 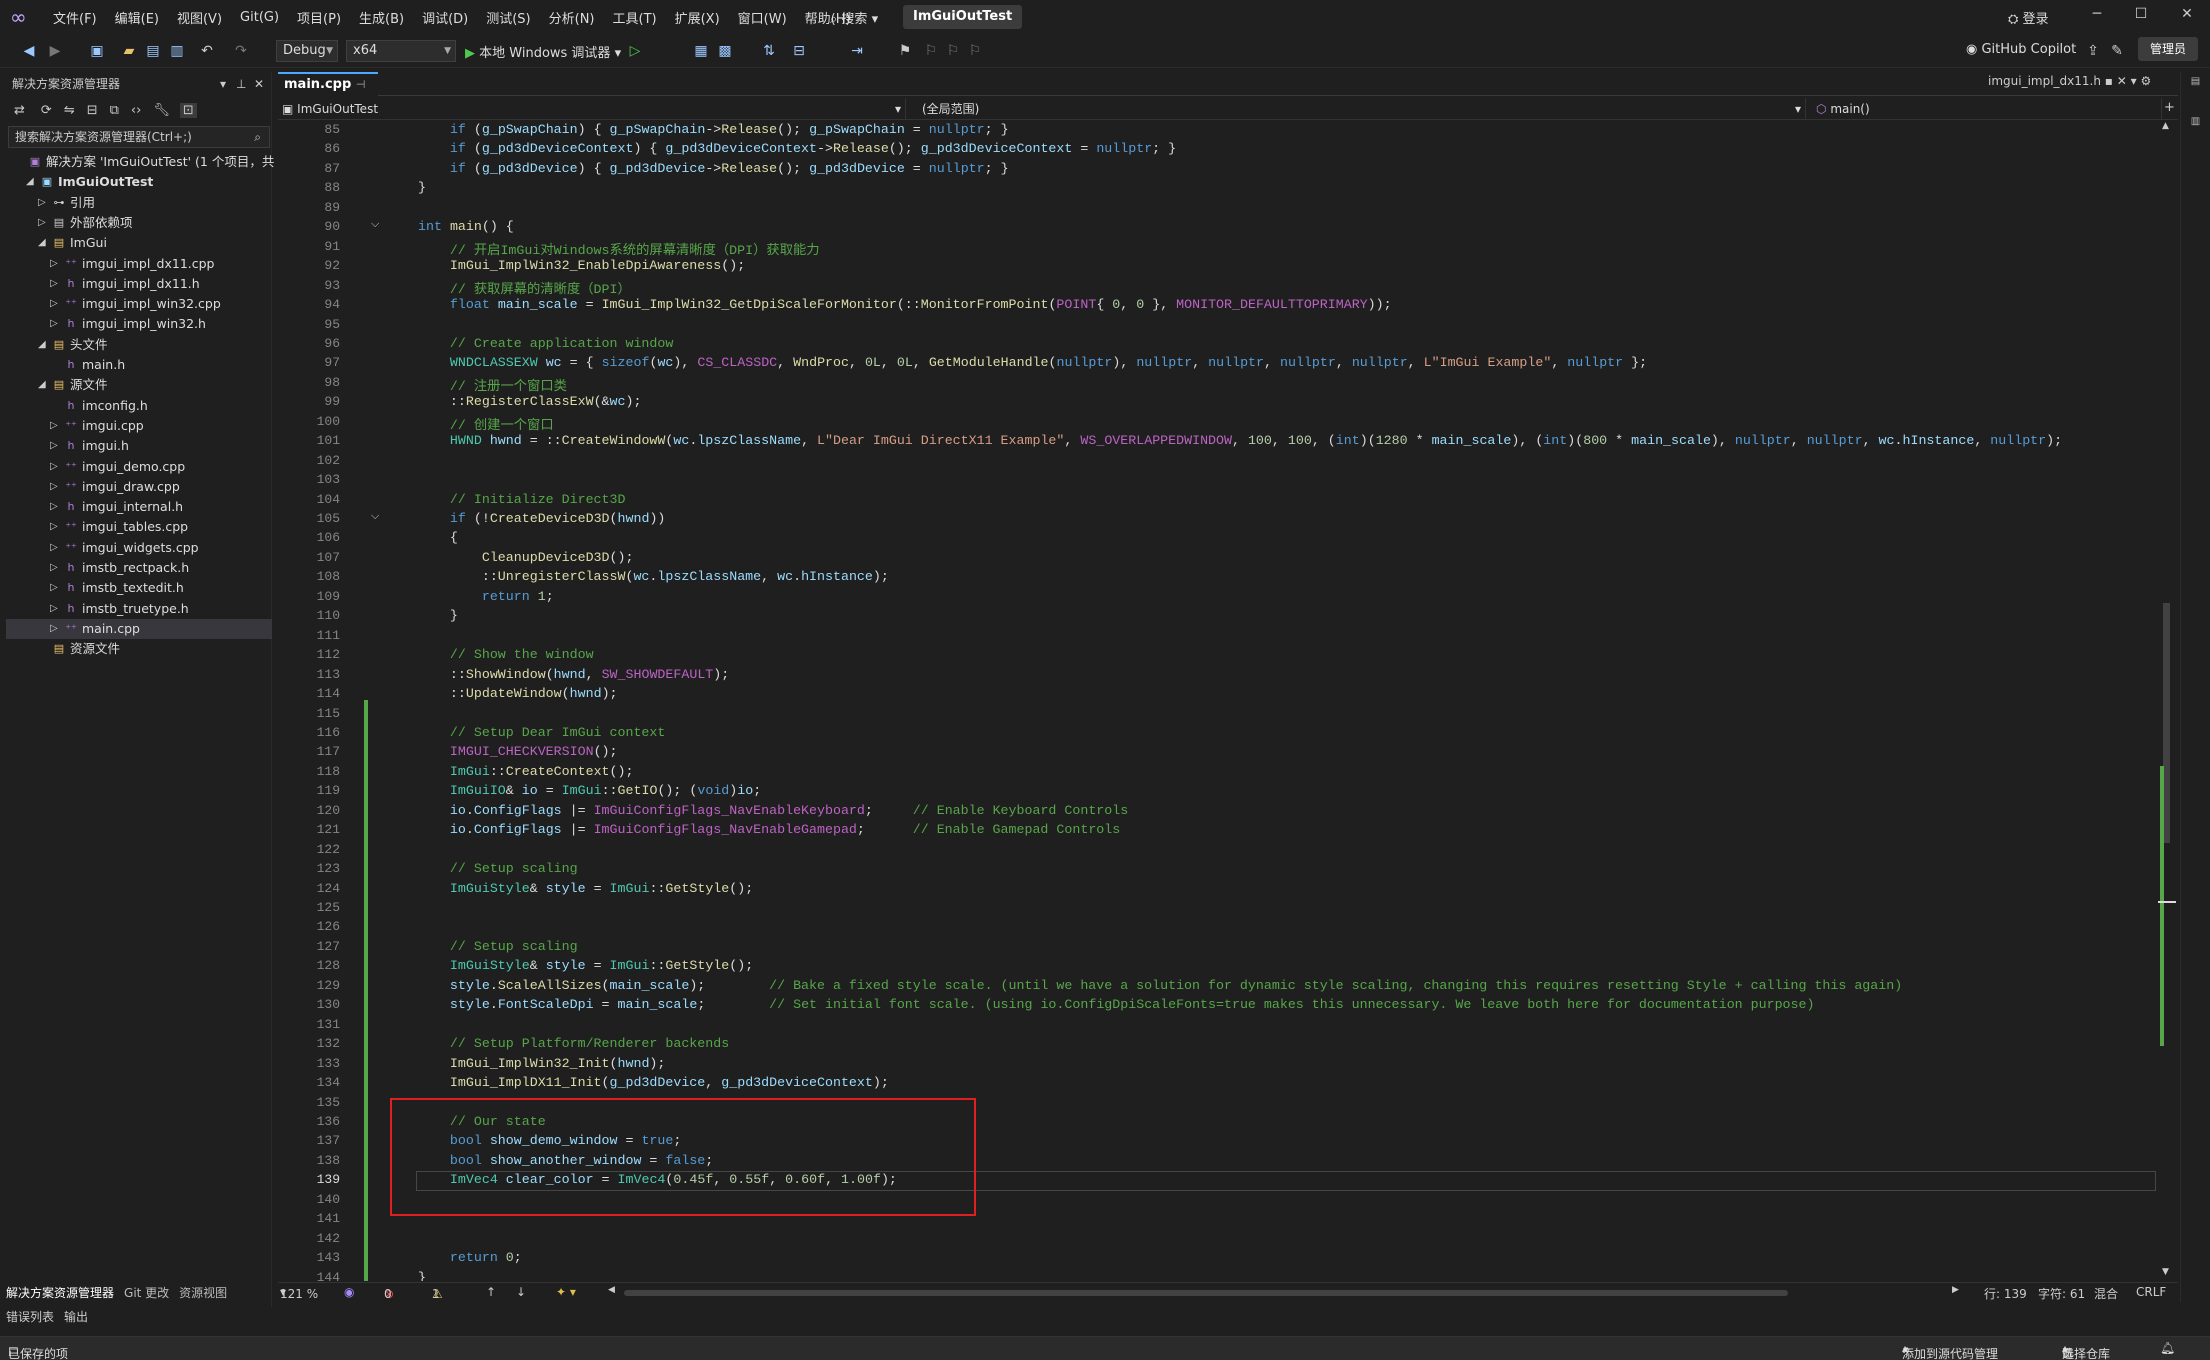 I want to click on add-to-source-control-button: ↑ 添加到源代码管理 ▴, so click(x=1950, y=1350).